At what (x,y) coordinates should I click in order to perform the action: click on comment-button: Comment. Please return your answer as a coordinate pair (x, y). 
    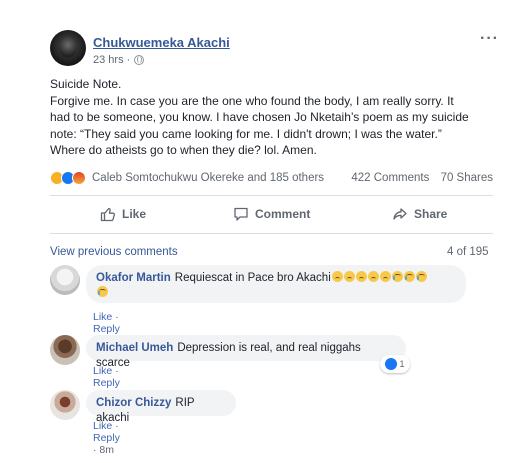
    Looking at the image, I should click on (271, 214).